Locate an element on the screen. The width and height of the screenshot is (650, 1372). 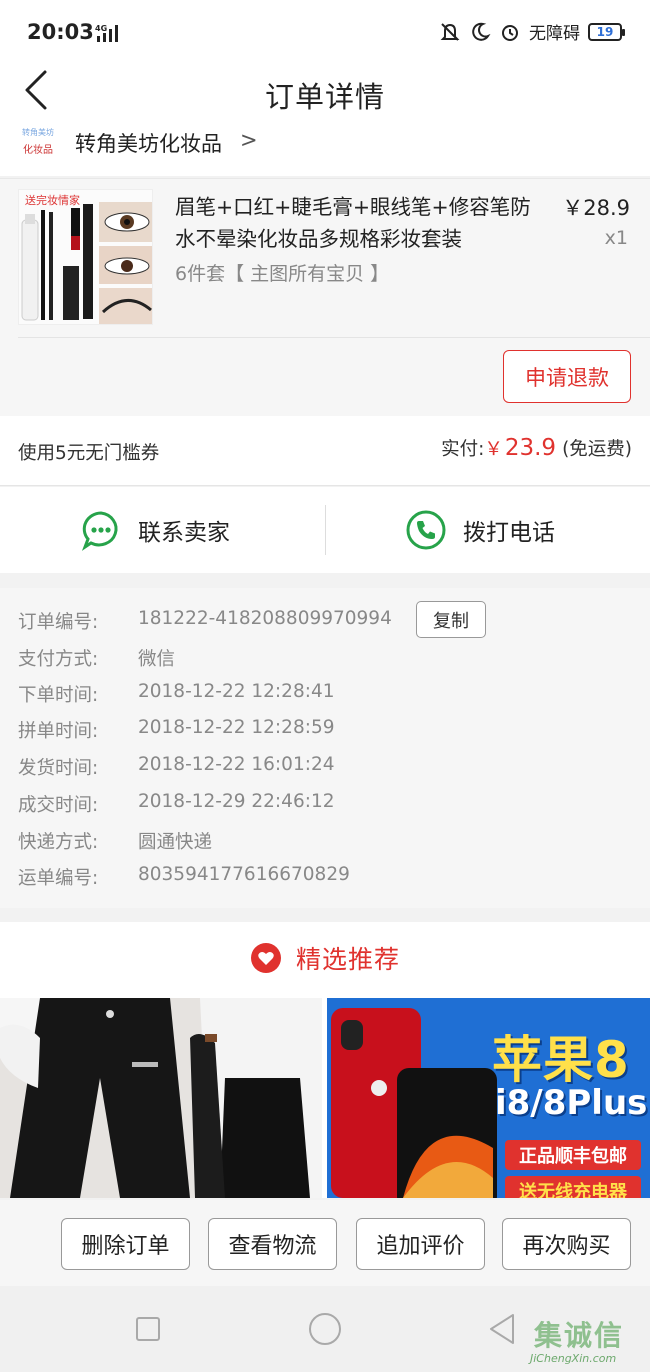
product-thumbnail: 送完妆情家 is located at coordinates (85, 257).